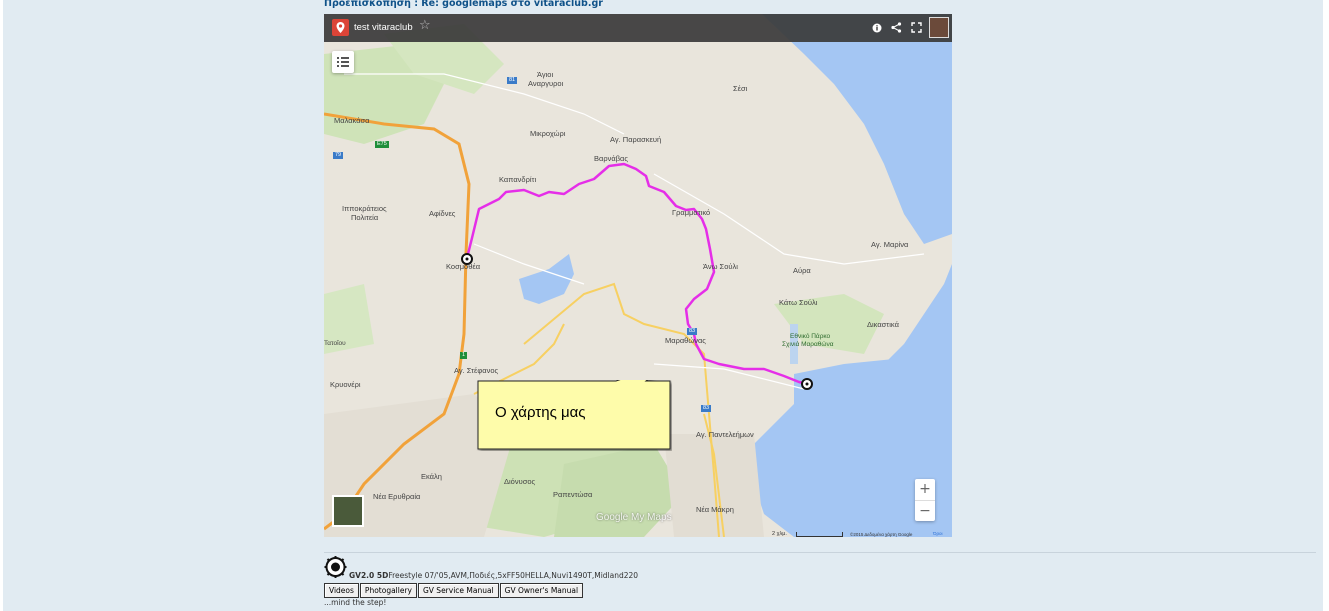 The image size is (1329, 611). Describe the element at coordinates (820, 552) in the screenshot. I see `signature-divider` at that location.